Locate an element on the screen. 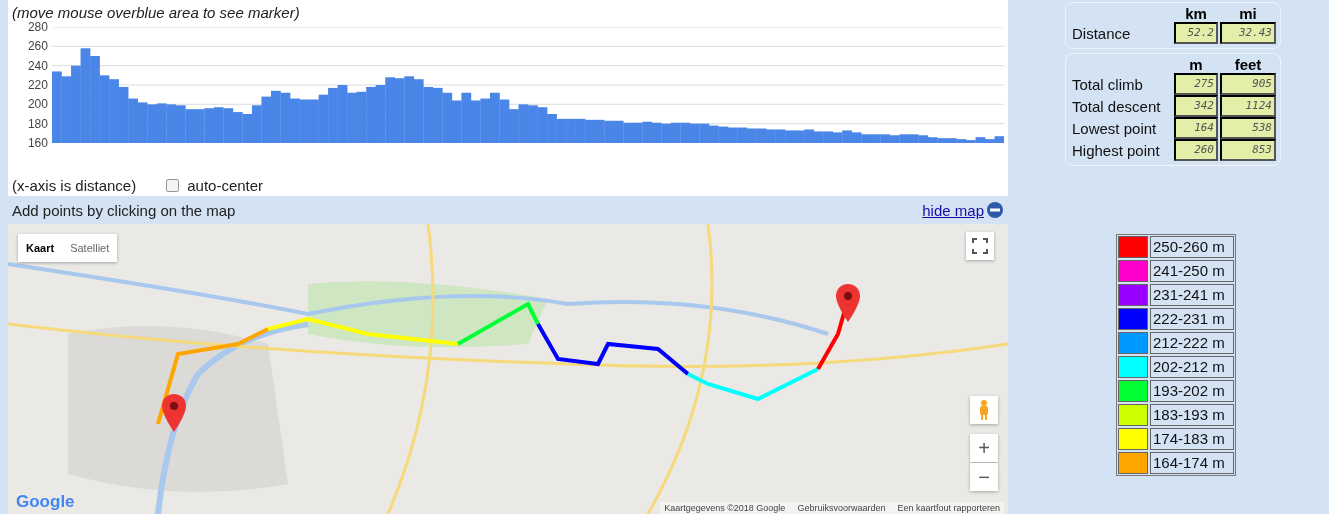  fullscreen-button is located at coordinates (980, 246).